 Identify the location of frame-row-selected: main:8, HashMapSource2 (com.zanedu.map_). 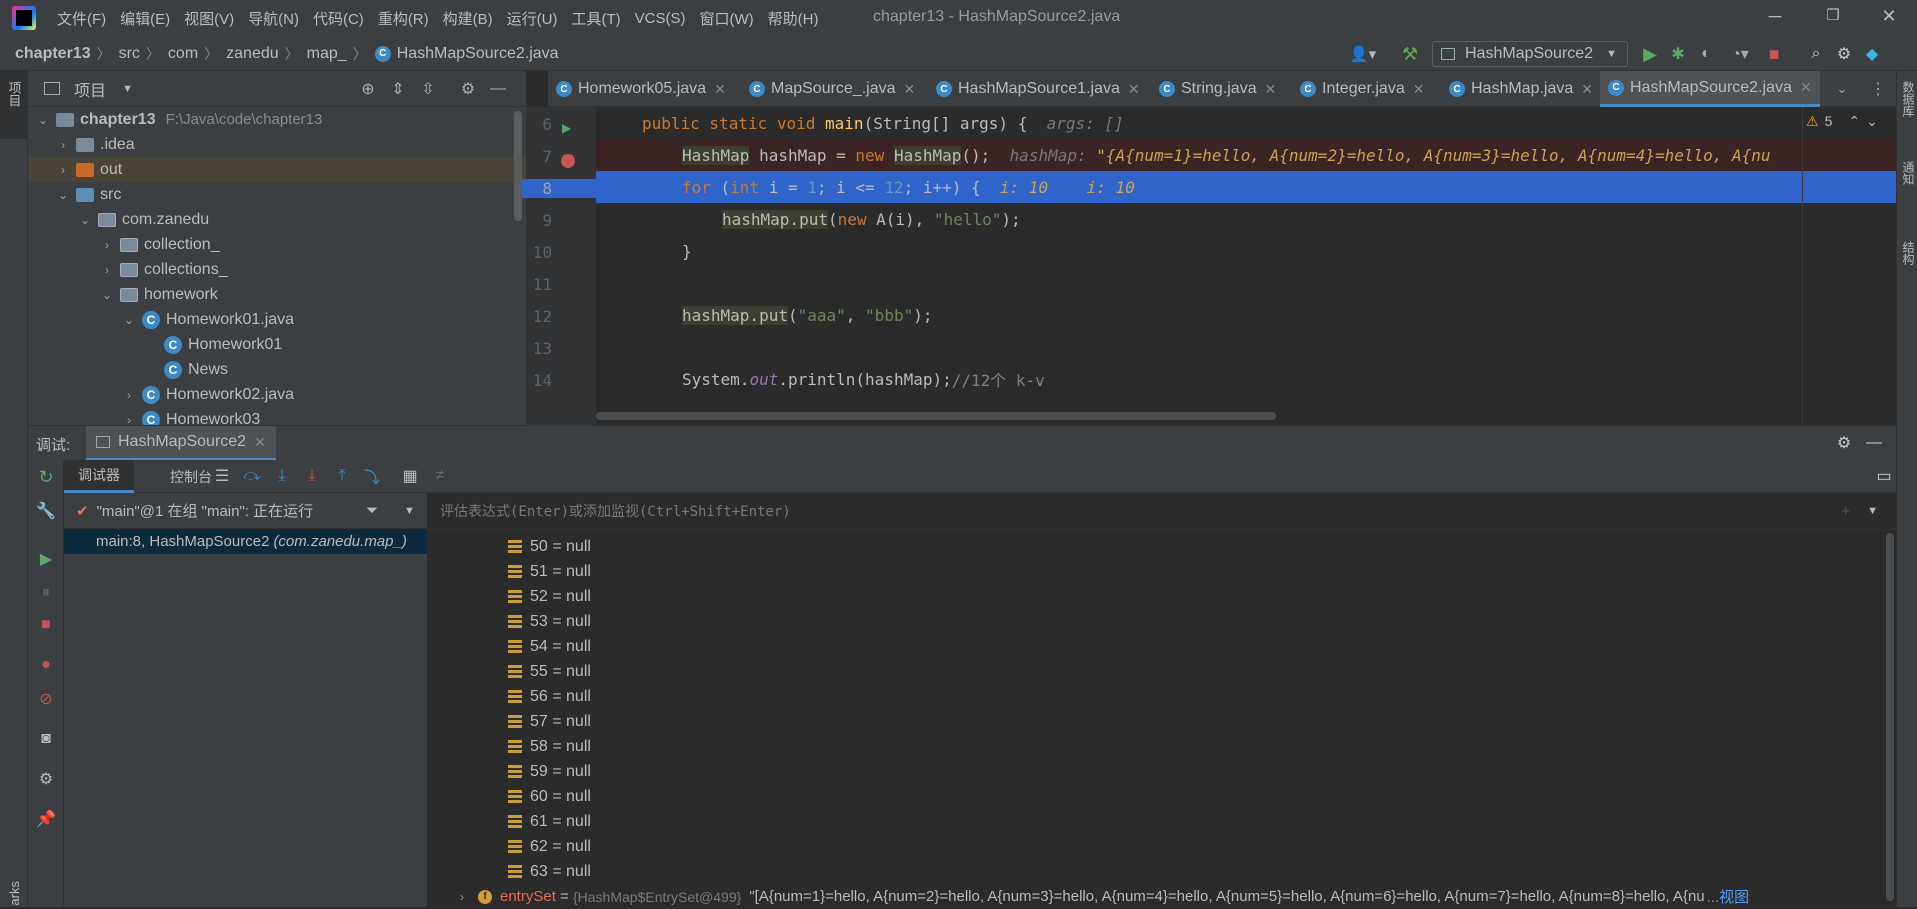
(245, 541).